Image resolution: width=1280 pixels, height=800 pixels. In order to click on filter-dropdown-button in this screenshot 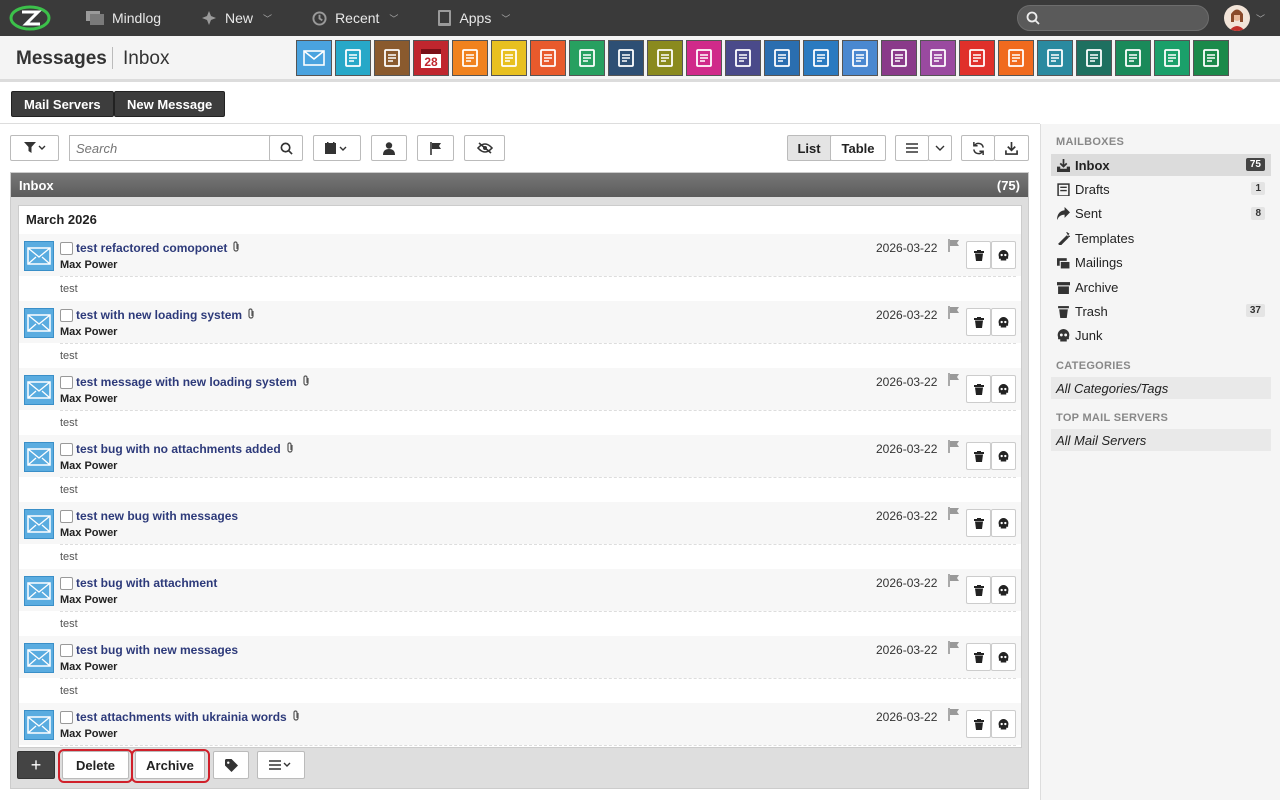, I will do `click(34, 148)`.